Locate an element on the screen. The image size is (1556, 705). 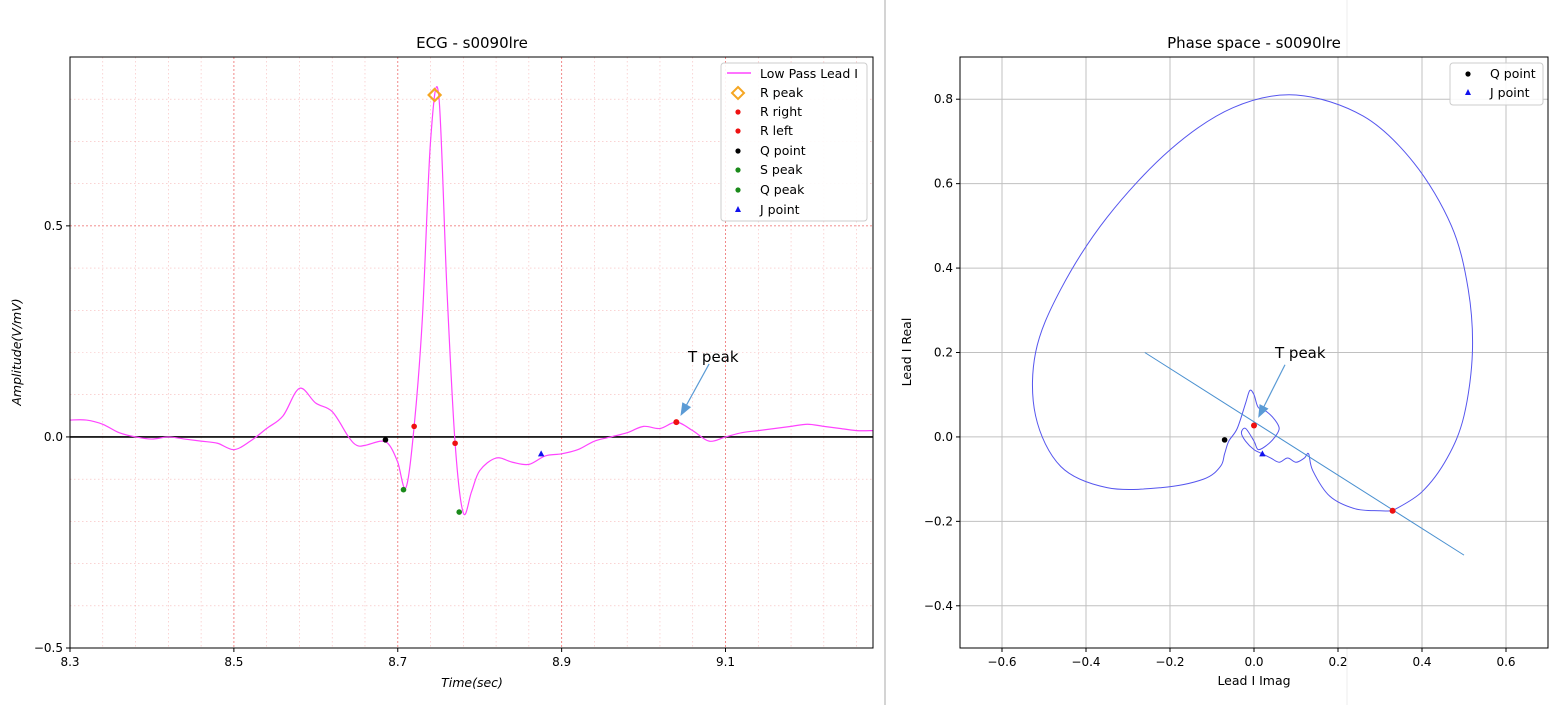
legend-label-q-point: Q point is located at coordinates (783, 150).